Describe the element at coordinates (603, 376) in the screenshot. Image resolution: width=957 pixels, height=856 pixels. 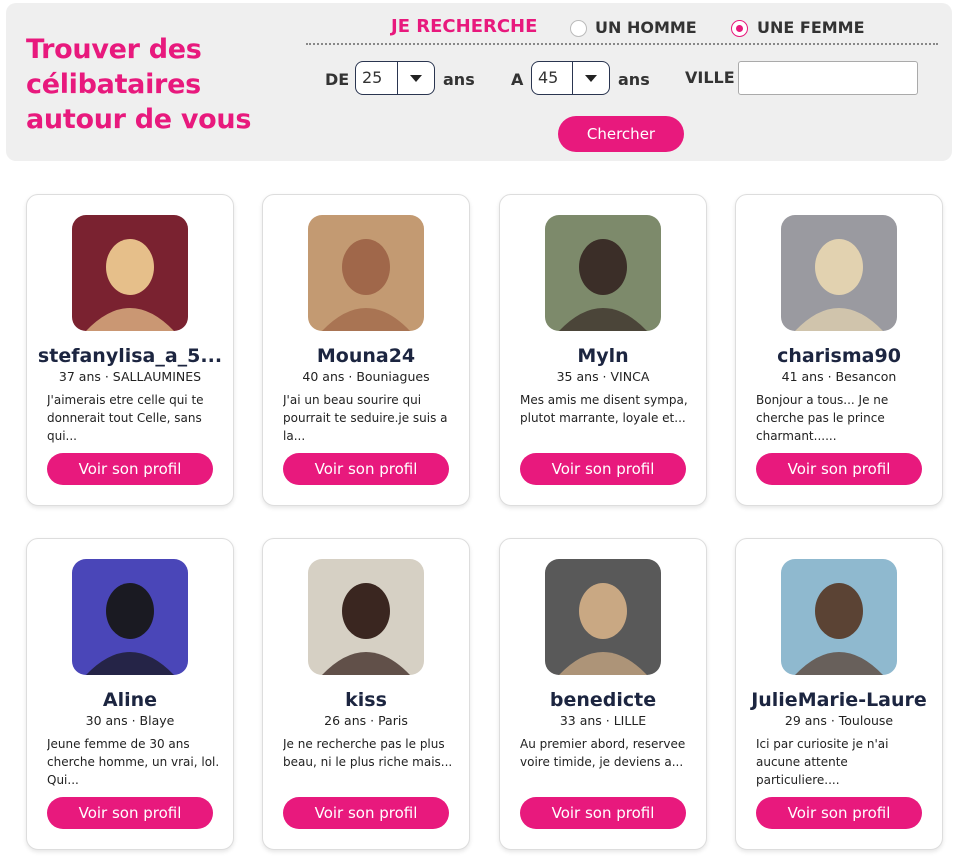
I see `profile-meta: 35 ans · VINCA` at that location.